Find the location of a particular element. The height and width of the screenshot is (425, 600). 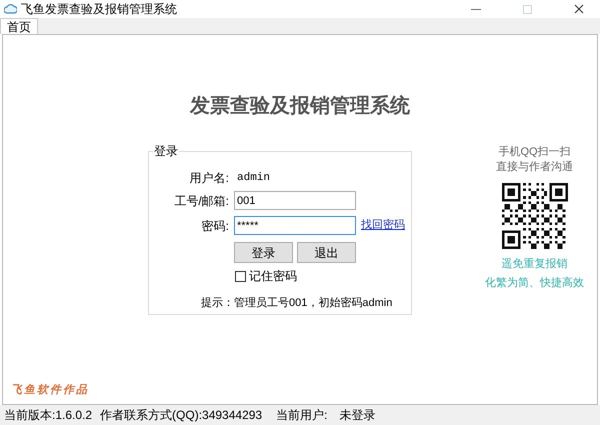

hint-text: 提示：管理员工号001，初始密码admin is located at coordinates (297, 303).